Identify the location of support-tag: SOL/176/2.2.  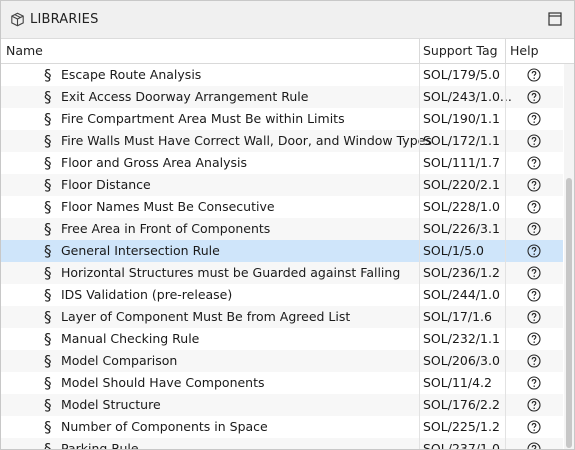
(461, 404).